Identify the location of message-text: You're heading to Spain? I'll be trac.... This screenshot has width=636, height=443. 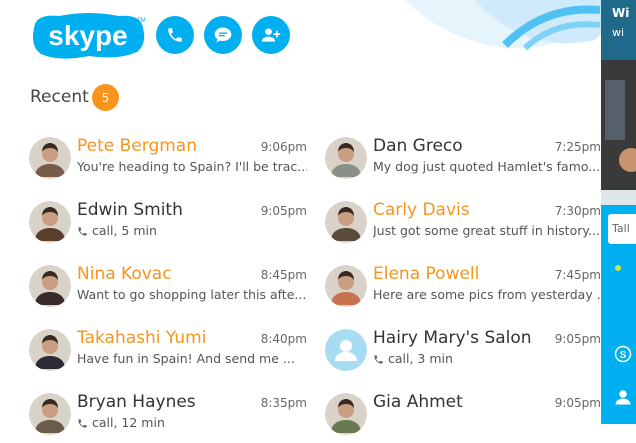
(192, 166).